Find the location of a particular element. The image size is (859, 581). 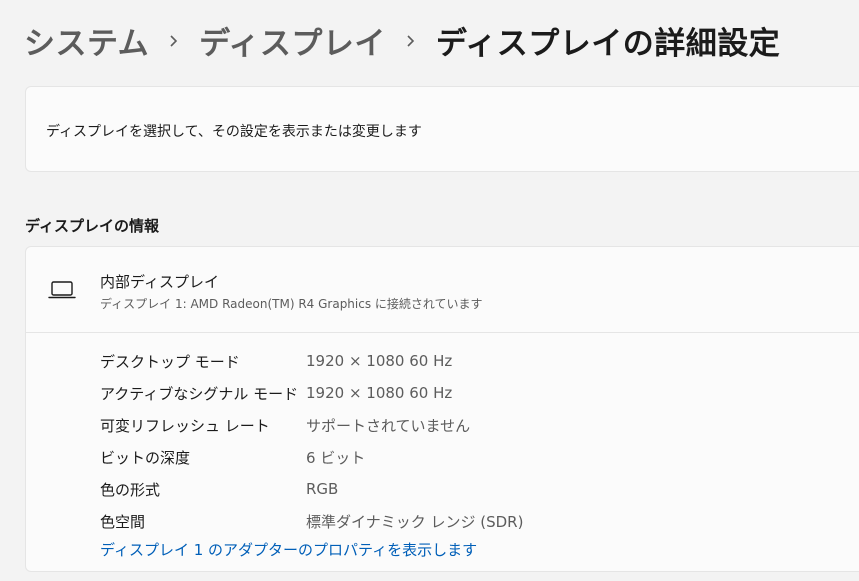

info-label: 色空間 is located at coordinates (123, 521).